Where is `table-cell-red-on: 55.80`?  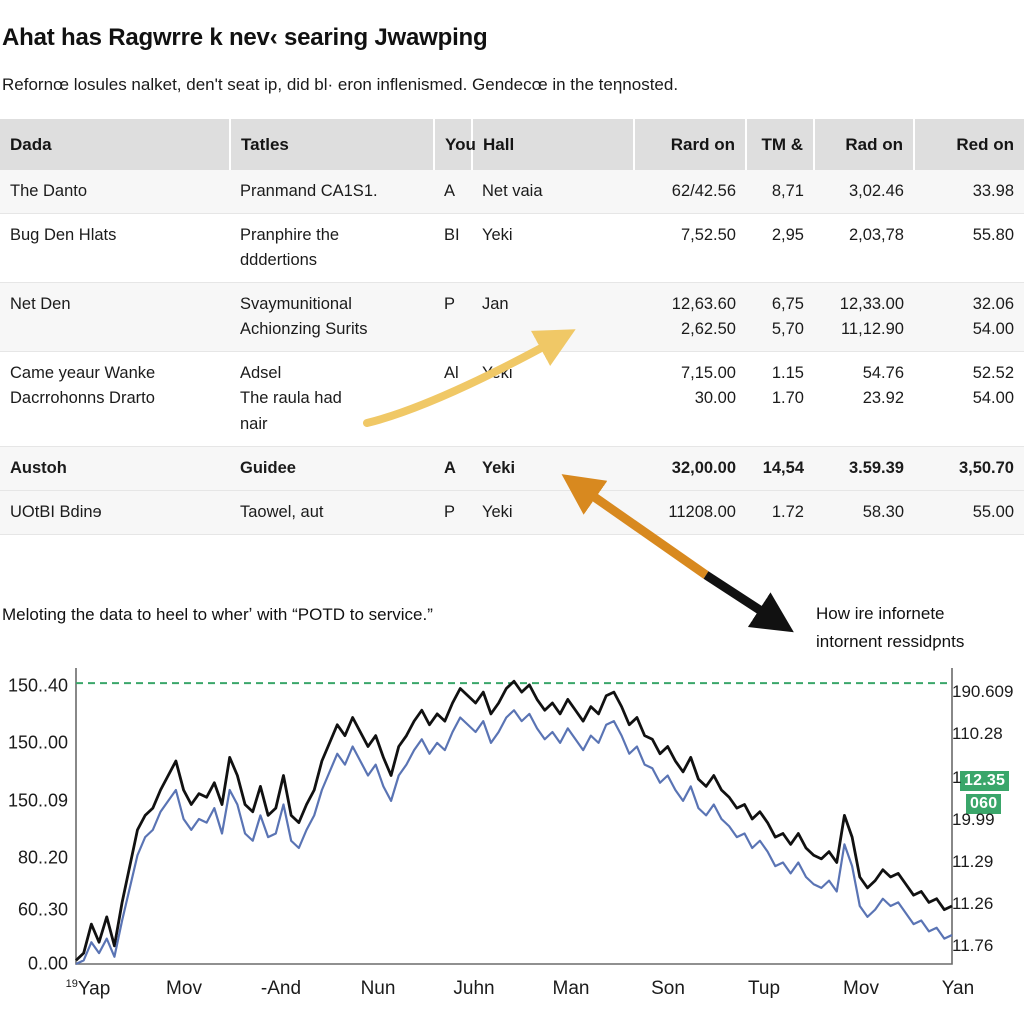
table-cell-red-on: 55.80 is located at coordinates (969, 248).